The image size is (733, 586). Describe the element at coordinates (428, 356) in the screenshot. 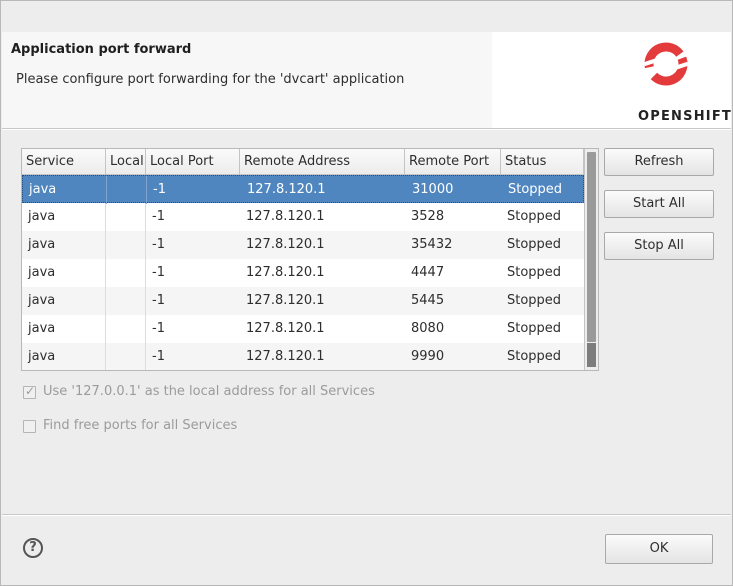

I see `cell-remote-port: 9990` at that location.